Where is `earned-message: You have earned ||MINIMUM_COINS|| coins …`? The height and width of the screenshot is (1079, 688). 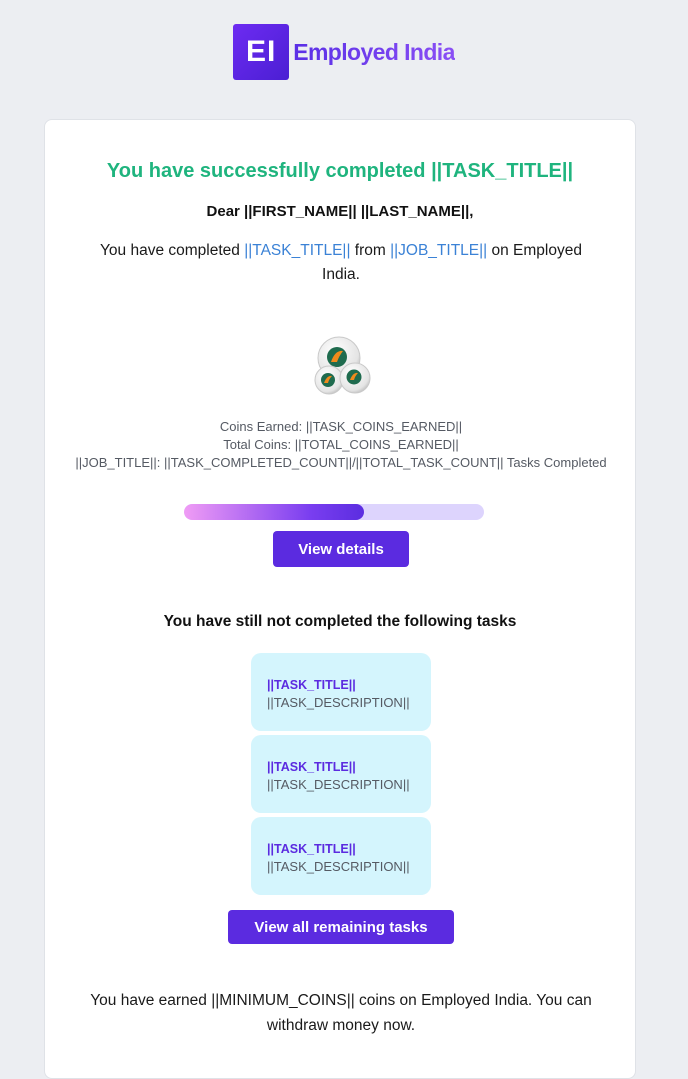
earned-message: You have earned ||MINIMUM_COINS|| coins … is located at coordinates (341, 1013).